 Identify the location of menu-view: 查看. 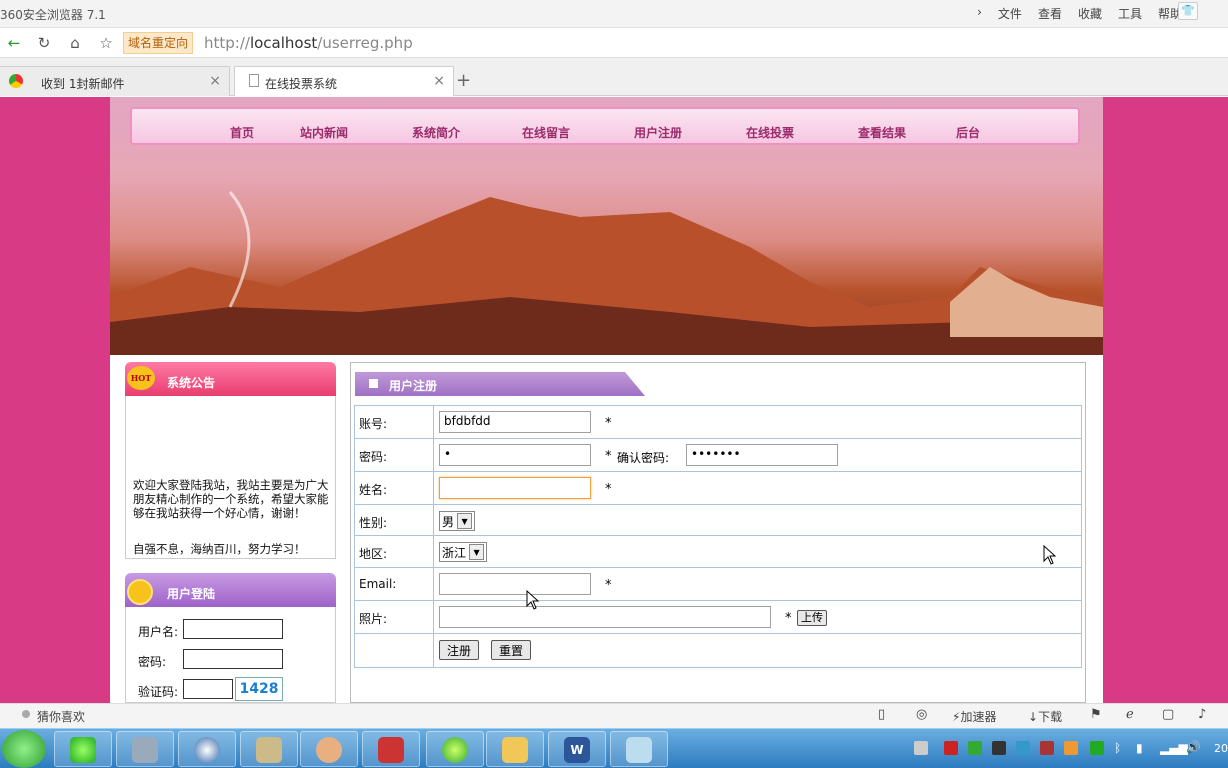
(1050, 13).